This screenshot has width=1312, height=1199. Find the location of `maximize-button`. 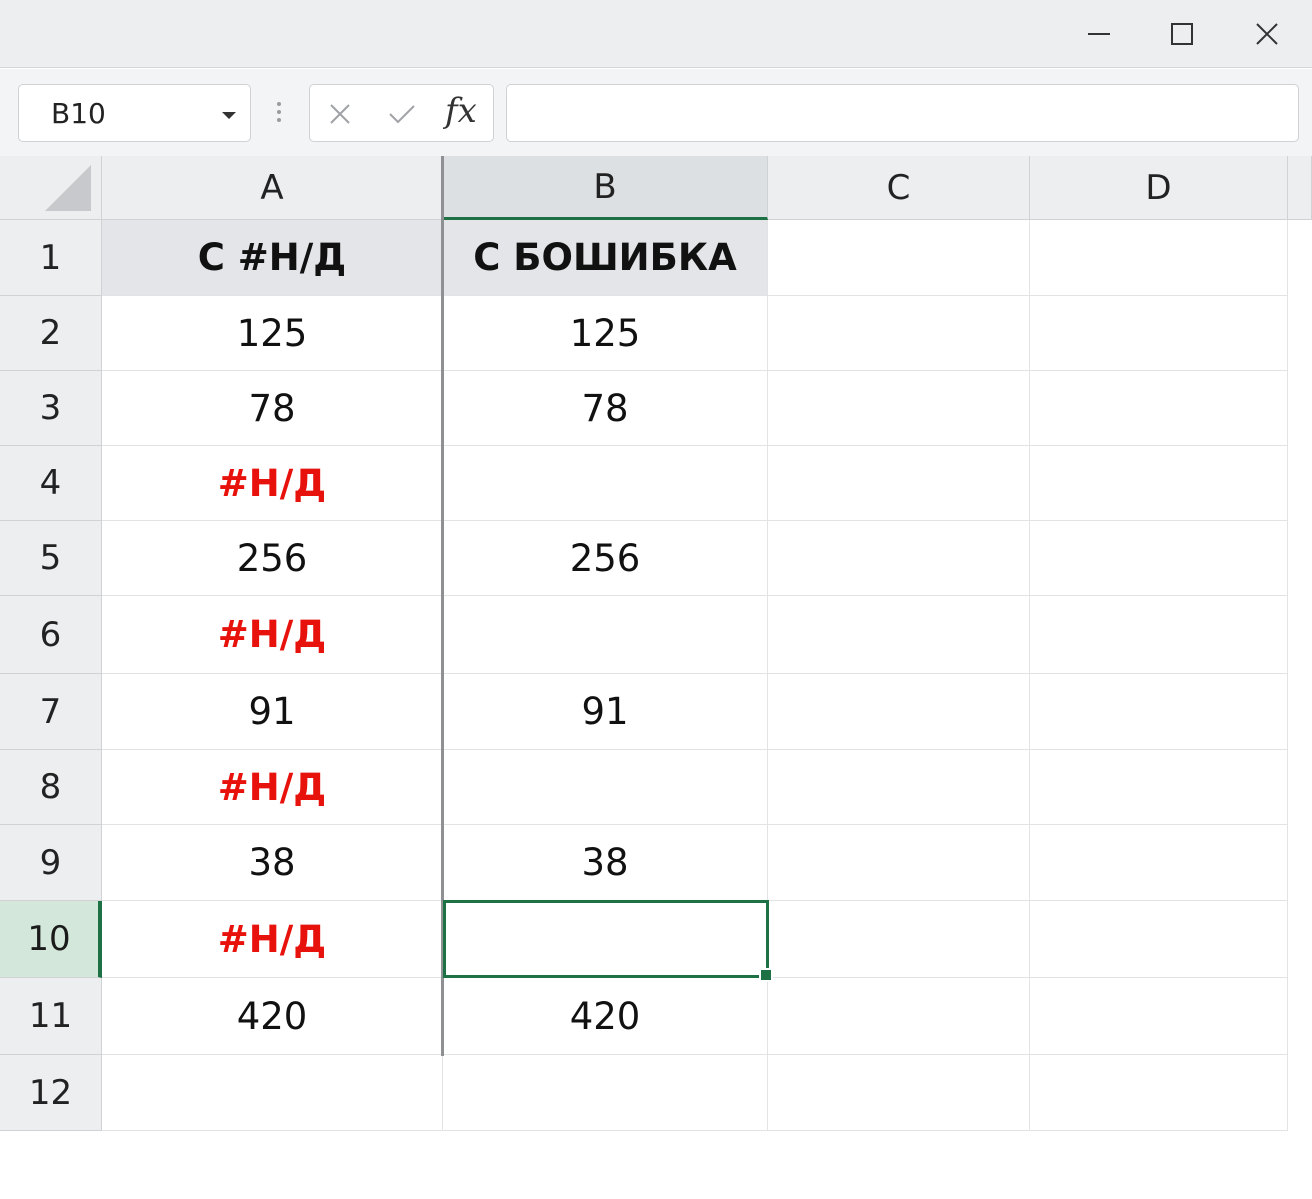

maximize-button is located at coordinates (1182, 34).